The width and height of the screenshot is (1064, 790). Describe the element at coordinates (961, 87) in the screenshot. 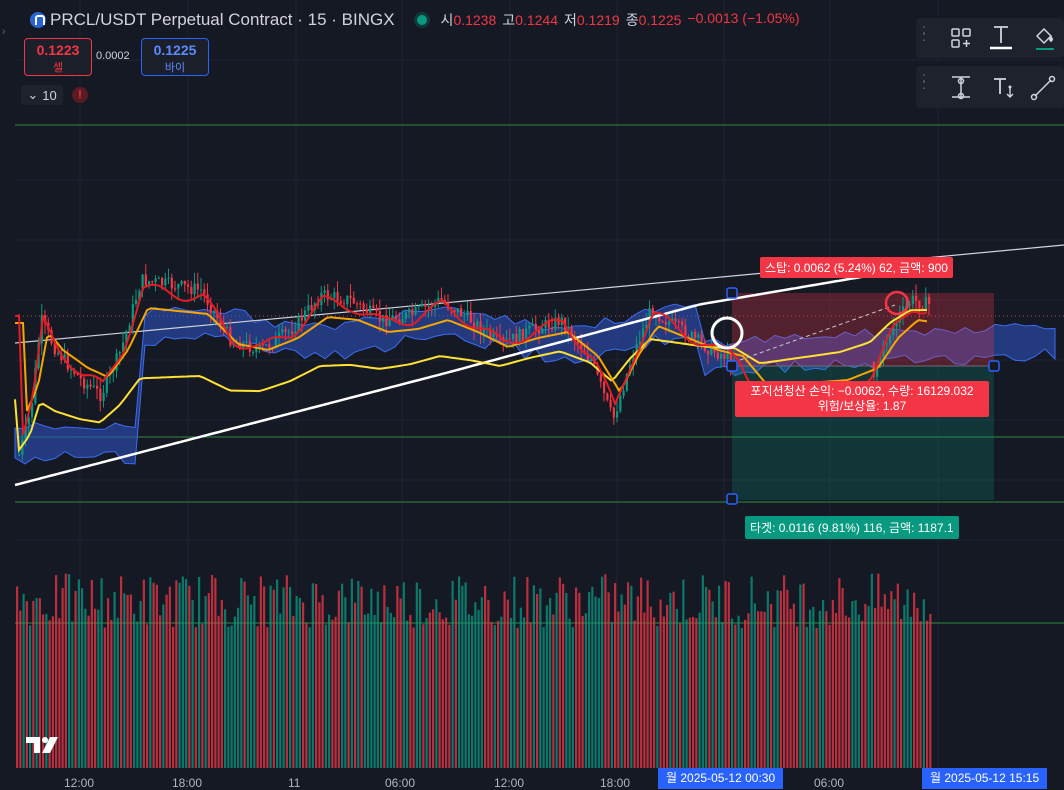

I see `measure-icon` at that location.